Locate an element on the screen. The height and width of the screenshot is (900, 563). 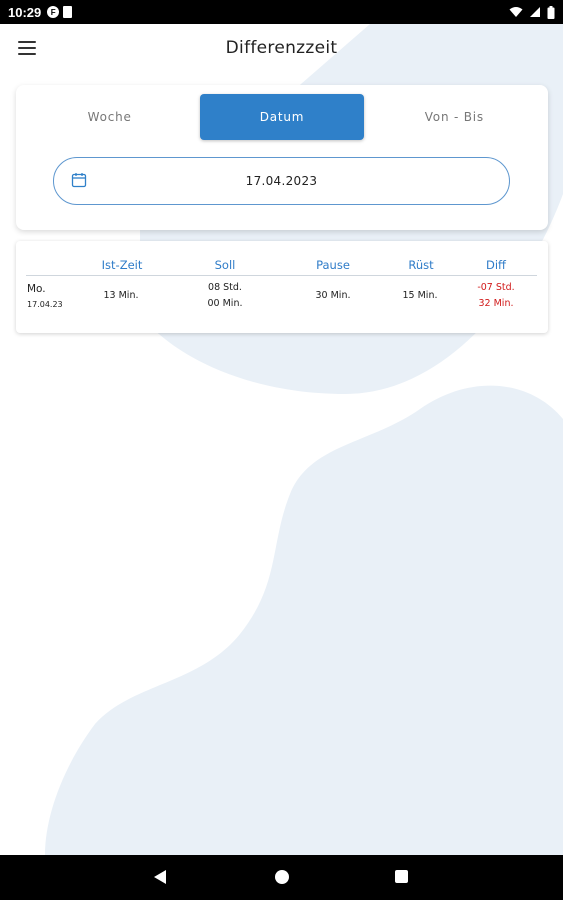
page-title: Differenzzeit is located at coordinates (281, 48).